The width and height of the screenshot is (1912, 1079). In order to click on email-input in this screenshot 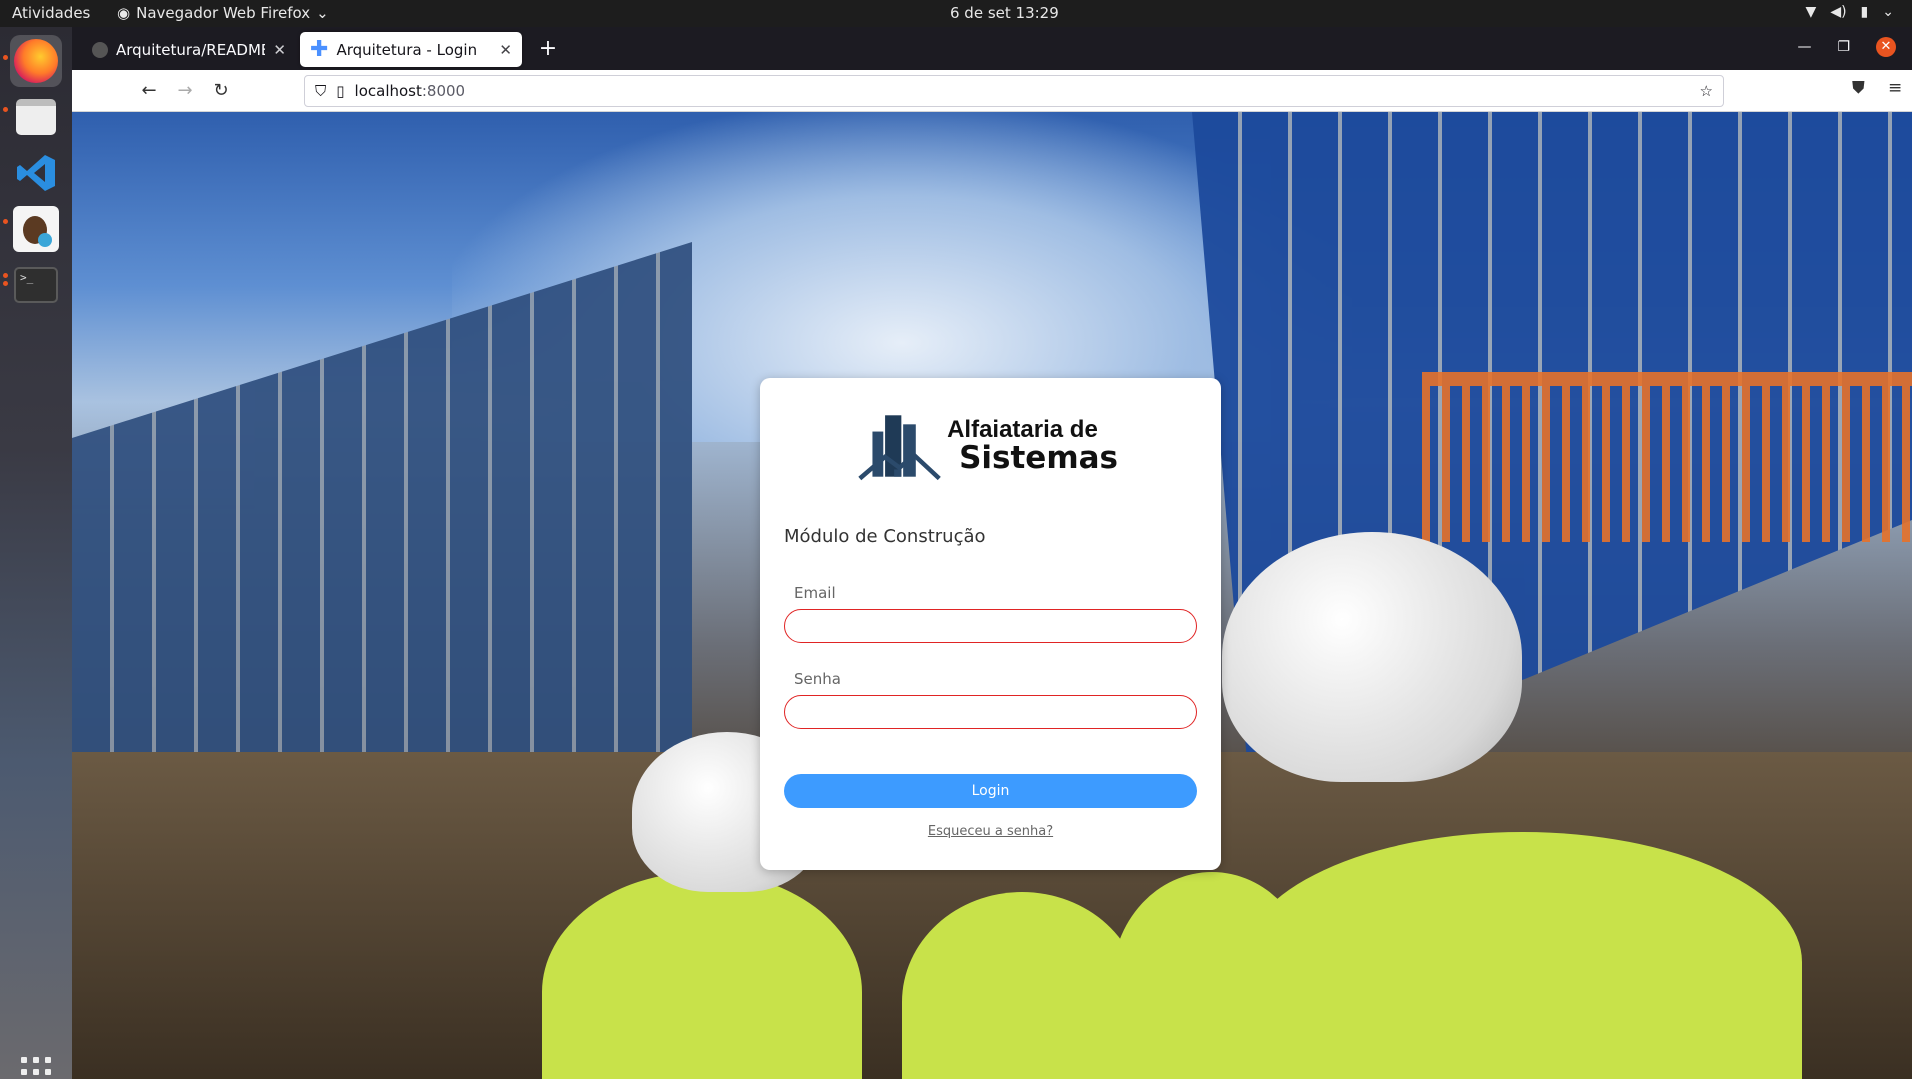, I will do `click(990, 626)`.